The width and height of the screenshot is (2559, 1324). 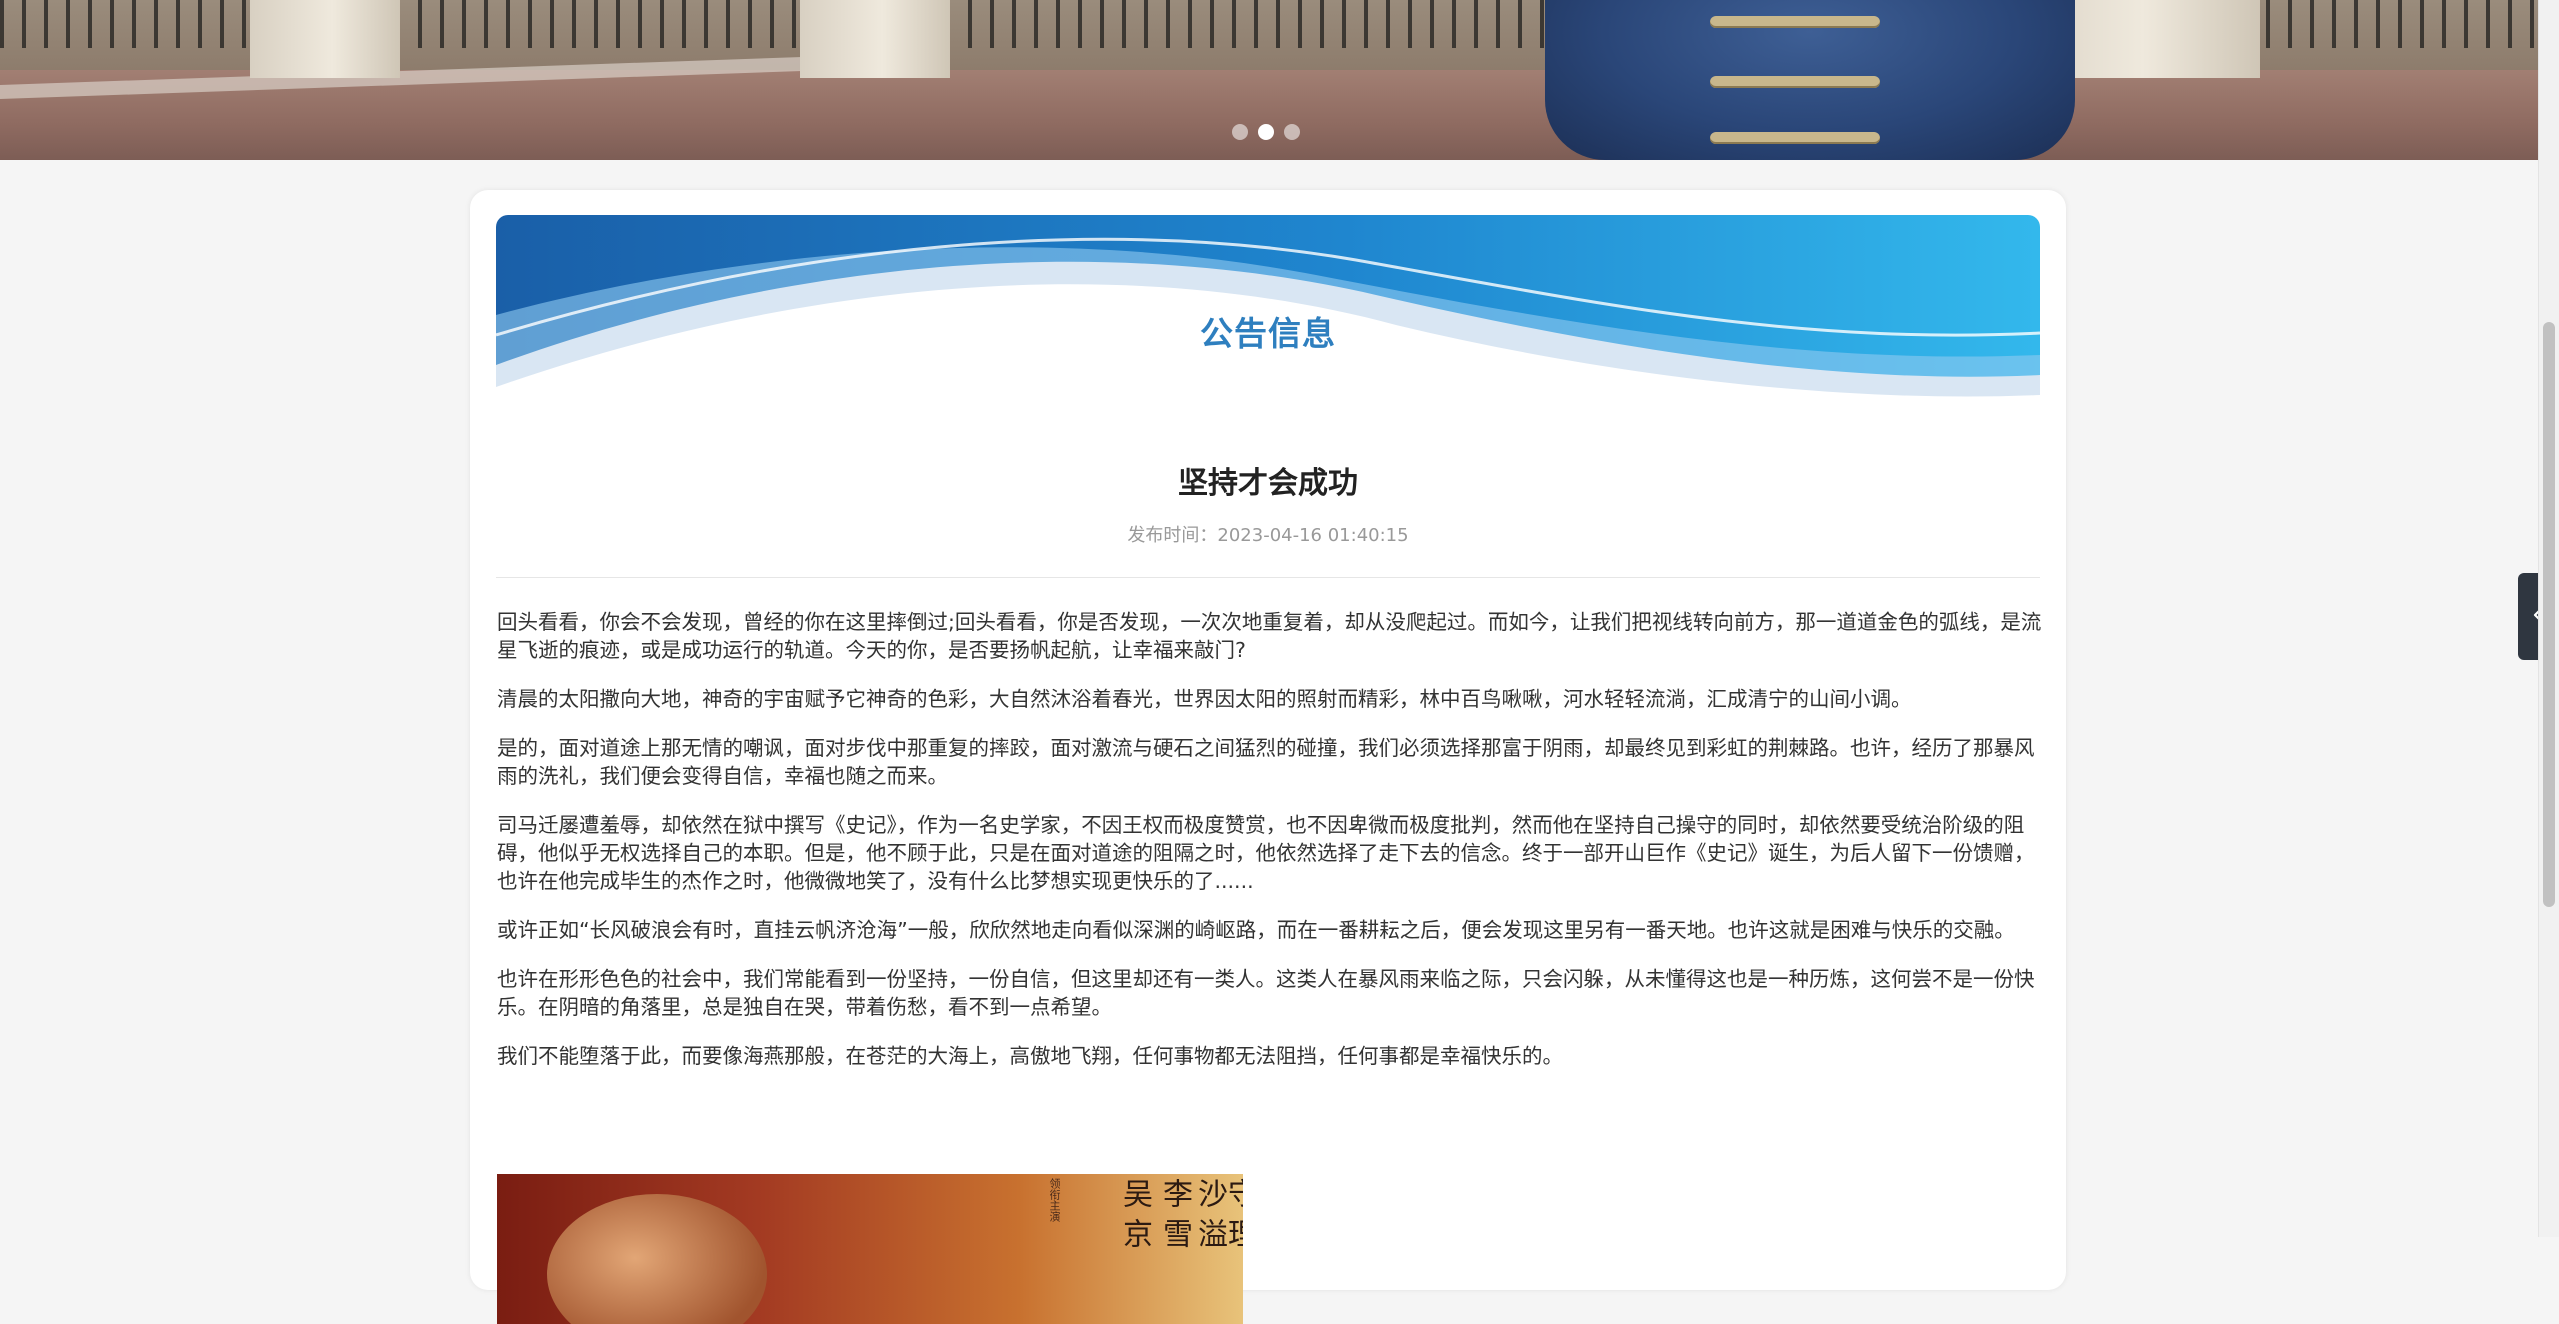 I want to click on article-image: 领衔主演 吴 京 李 雪 沙 溢 守 理, so click(x=870, y=1249).